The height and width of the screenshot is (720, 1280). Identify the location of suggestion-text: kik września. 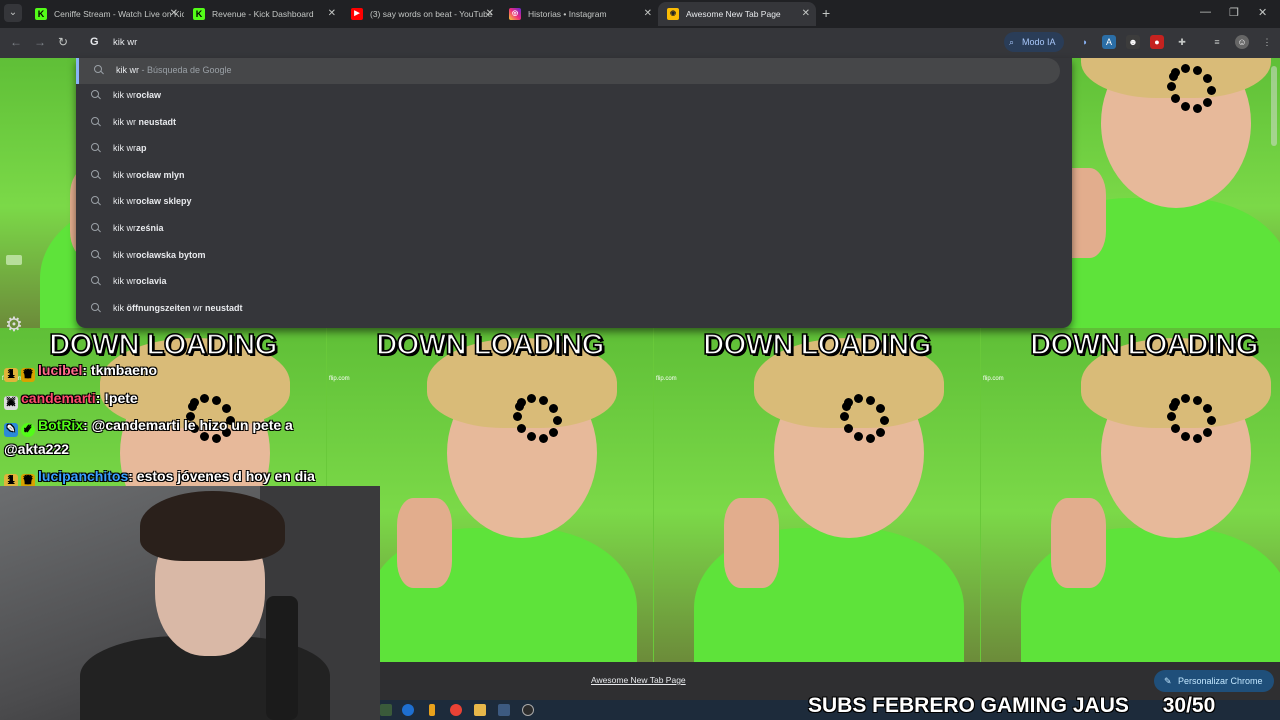
(138, 228).